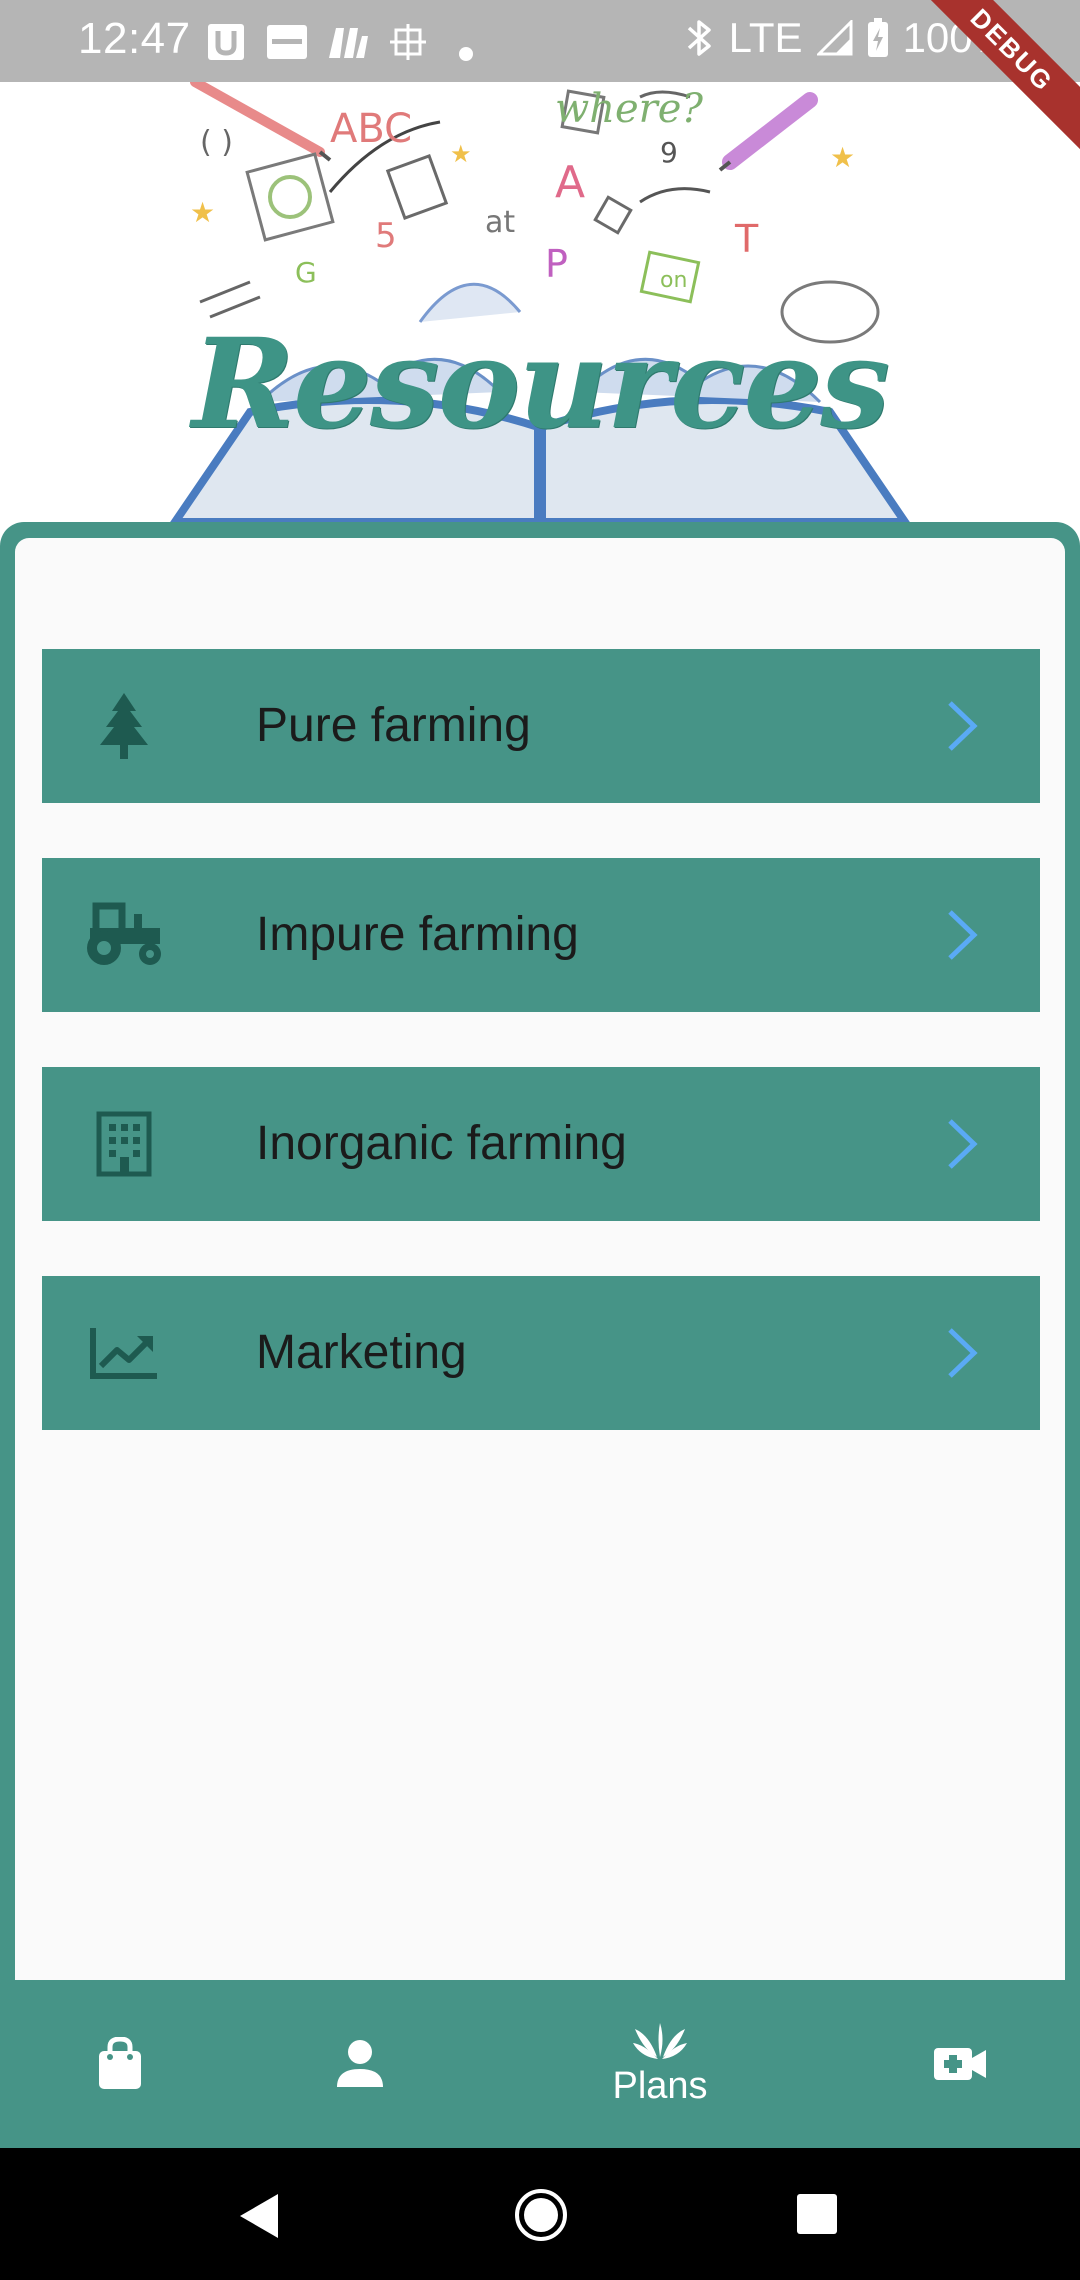  I want to click on back-icon, so click(258, 2216).